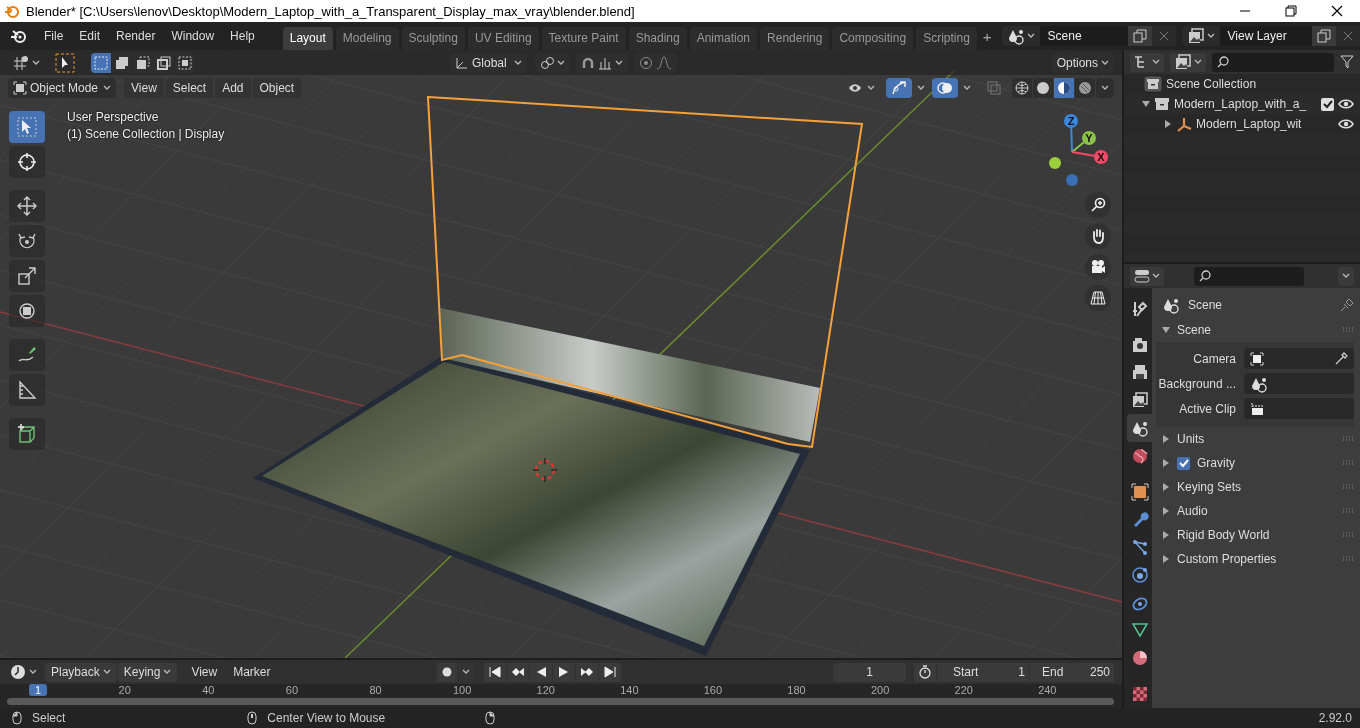 The height and width of the screenshot is (728, 1360). I want to click on version-label: 2.92.0, so click(1335, 718).